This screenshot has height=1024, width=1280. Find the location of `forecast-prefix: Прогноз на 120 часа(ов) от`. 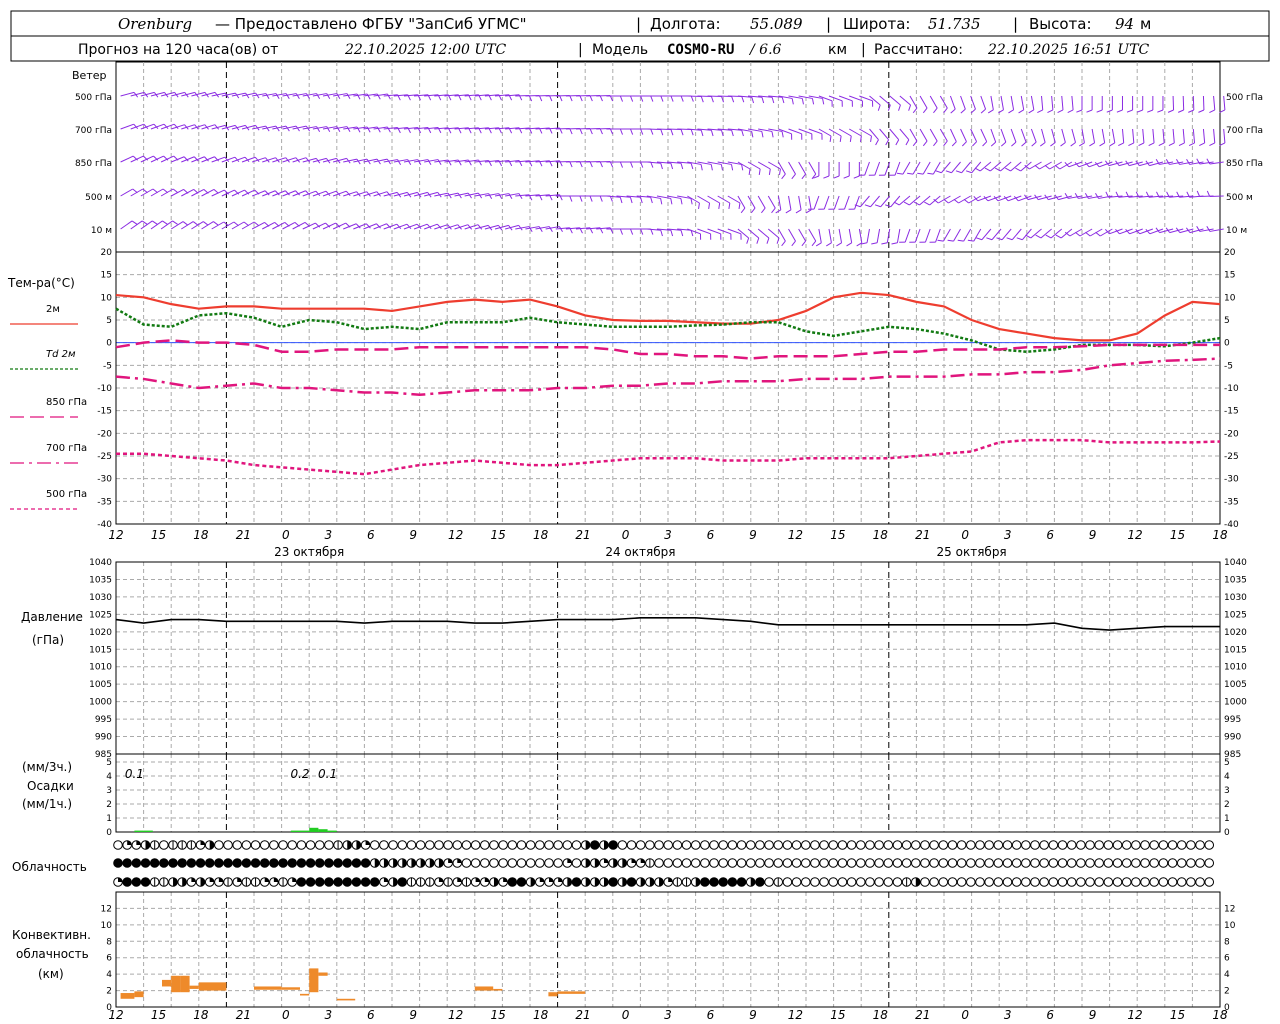

forecast-prefix: Прогноз на 120 часа(ов) от is located at coordinates (178, 50).